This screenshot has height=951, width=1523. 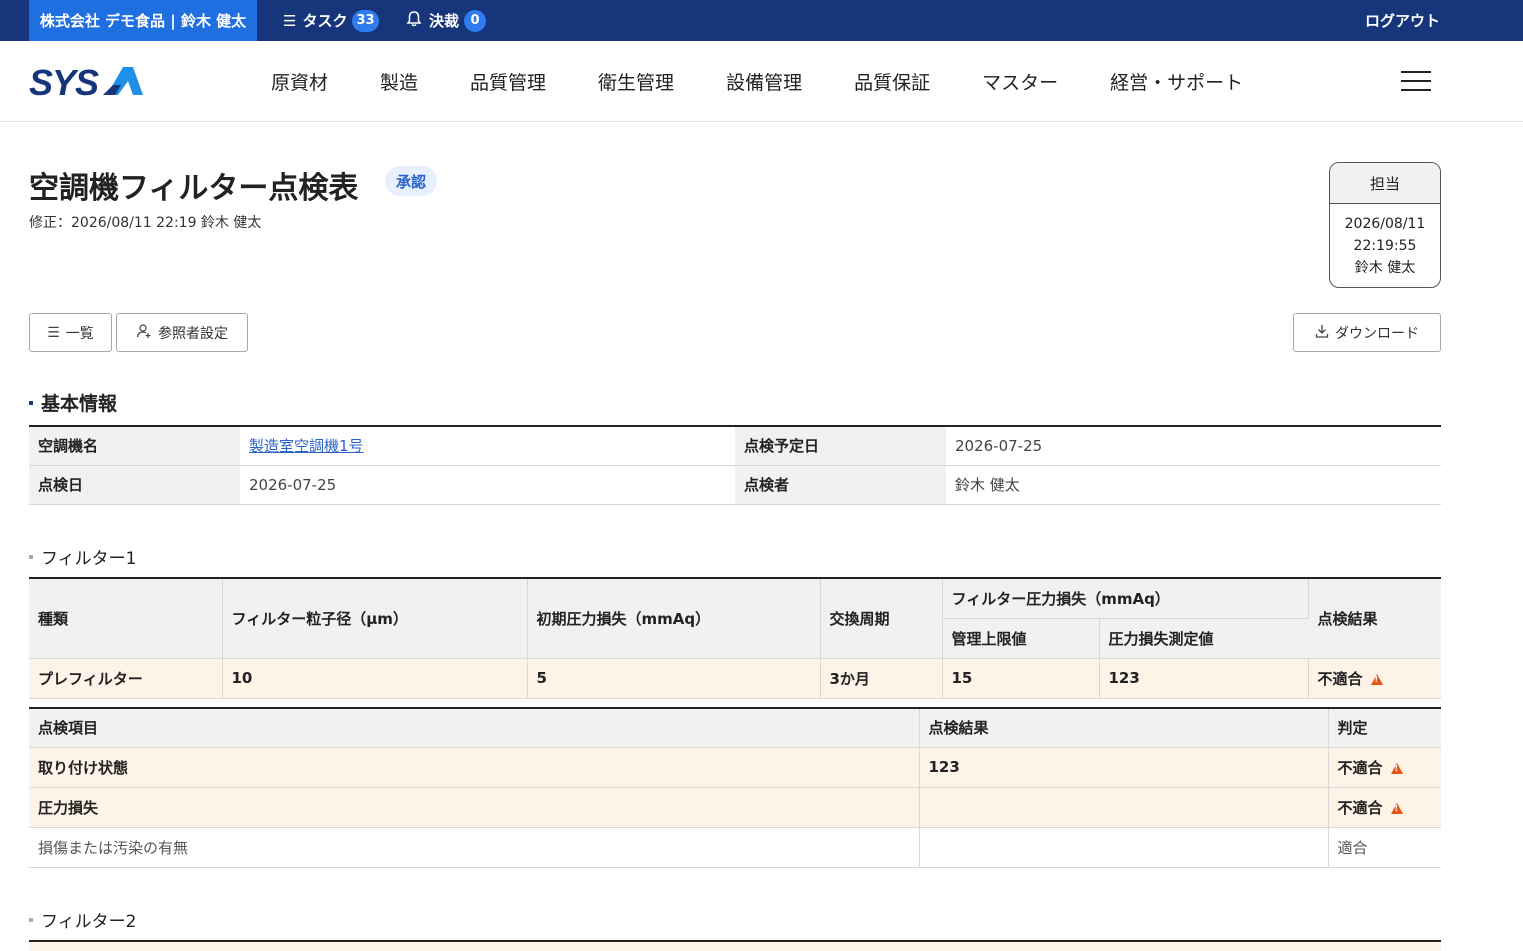 What do you see at coordinates (325, 21) in the screenshot?
I see `tasks-label: タスク` at bounding box center [325, 21].